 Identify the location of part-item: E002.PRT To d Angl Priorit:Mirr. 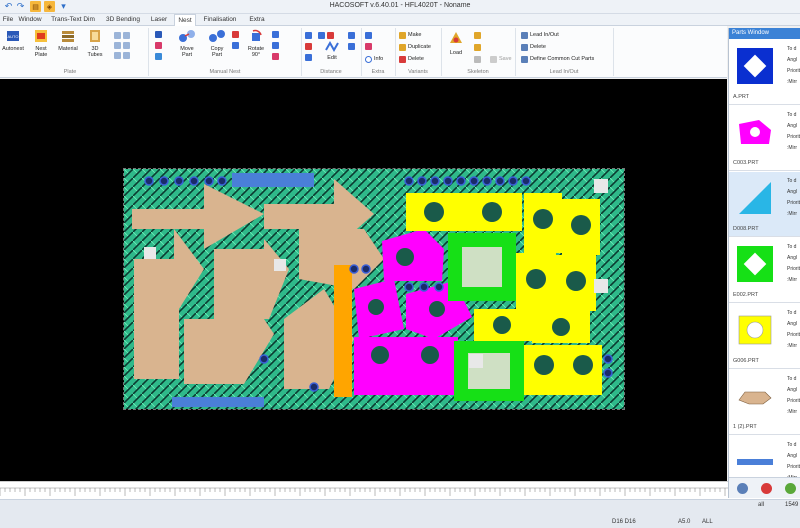
(764, 270).